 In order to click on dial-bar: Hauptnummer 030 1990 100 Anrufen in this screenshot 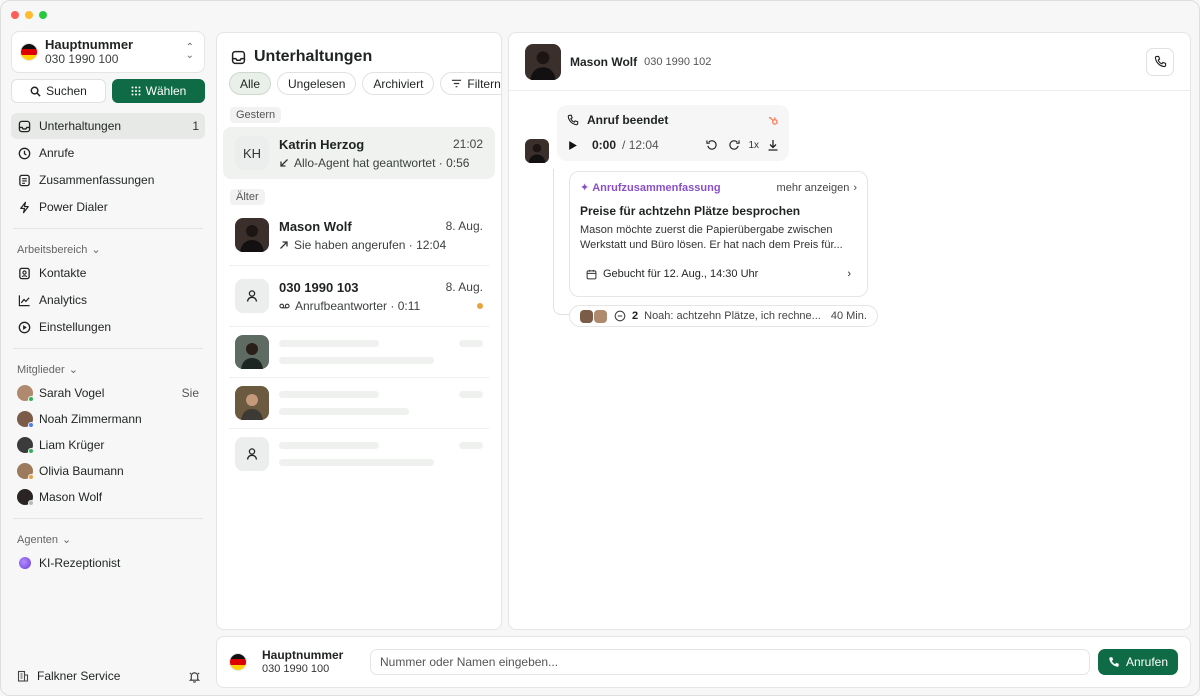, I will do `click(703, 662)`.